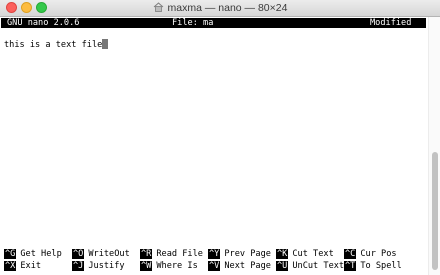  What do you see at coordinates (43, 23) in the screenshot?
I see `nano-version: GNU nano 2.0.6` at bounding box center [43, 23].